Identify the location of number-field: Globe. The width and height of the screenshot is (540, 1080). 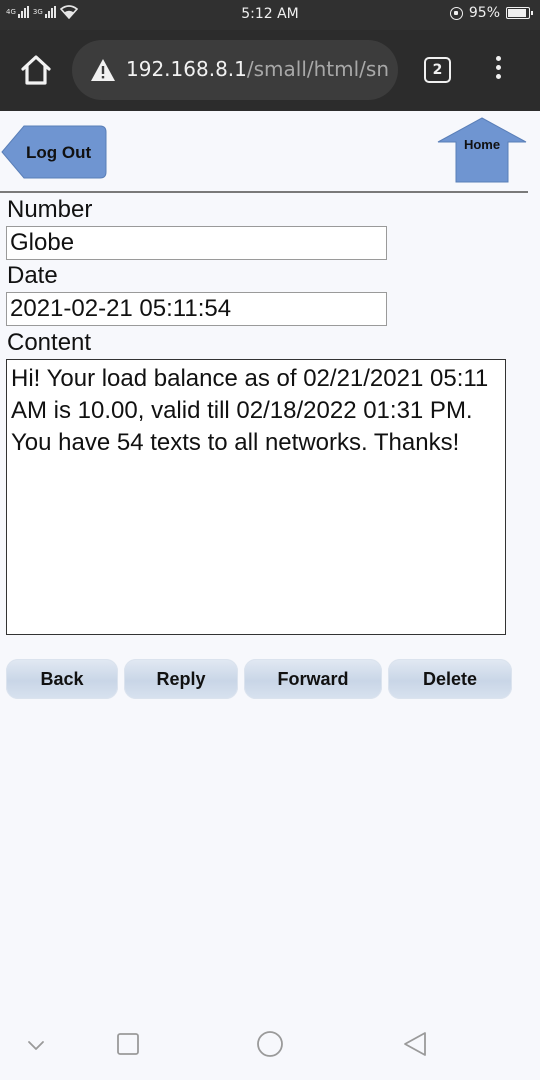
(196, 243).